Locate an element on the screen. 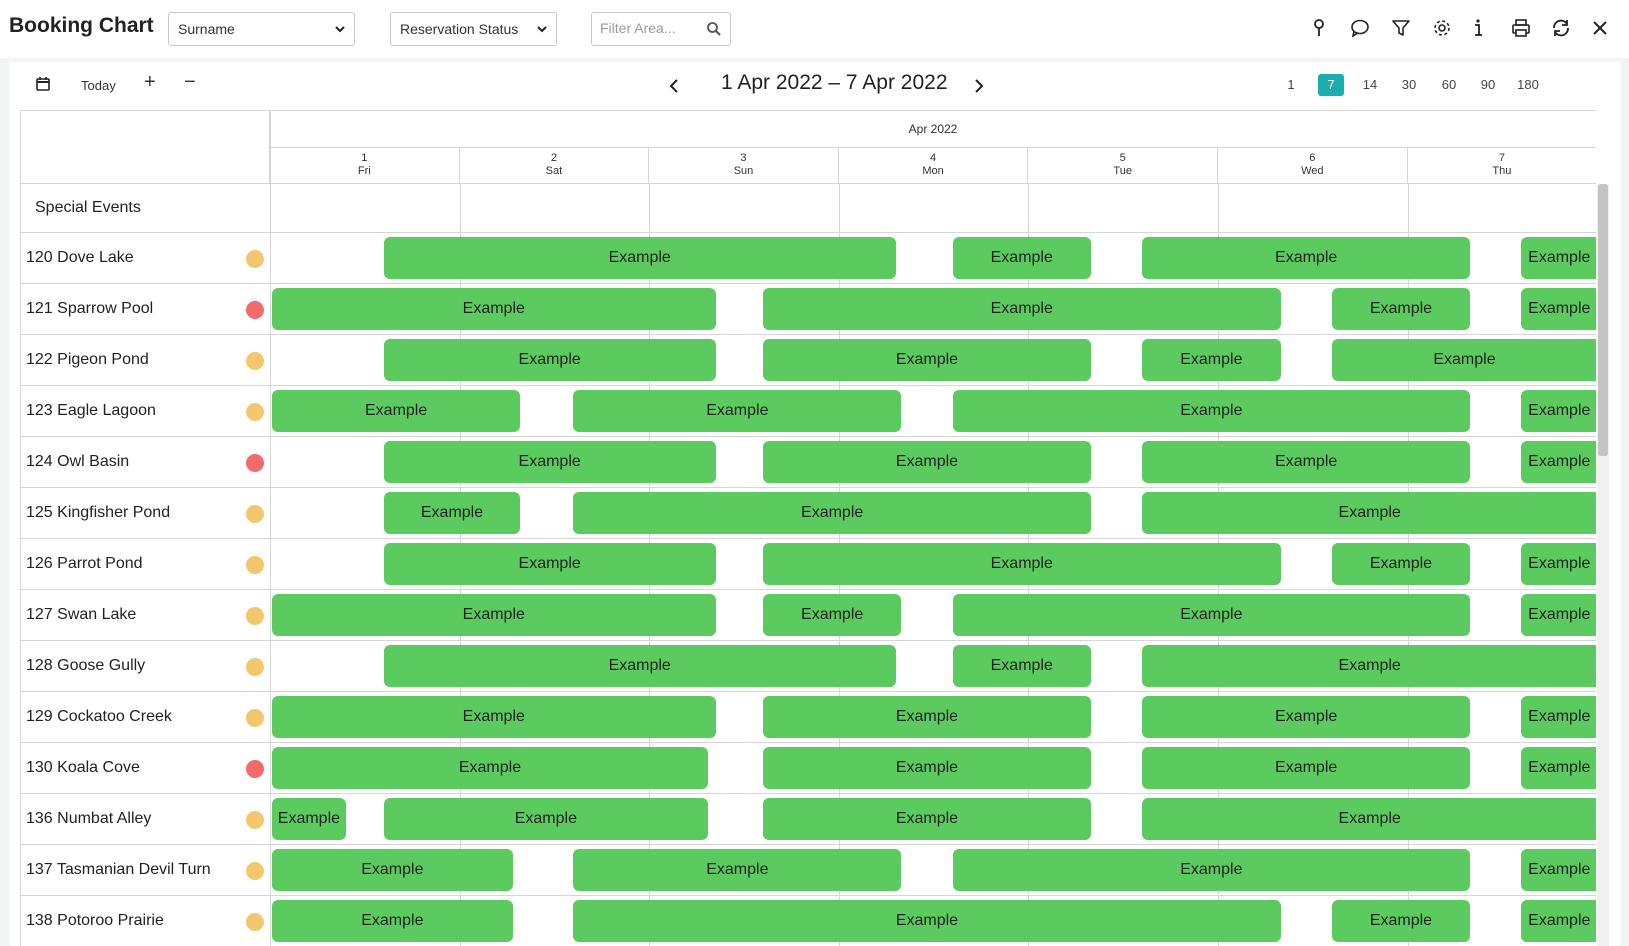  site-name: 126 Parrot Pond is located at coordinates (84, 564).